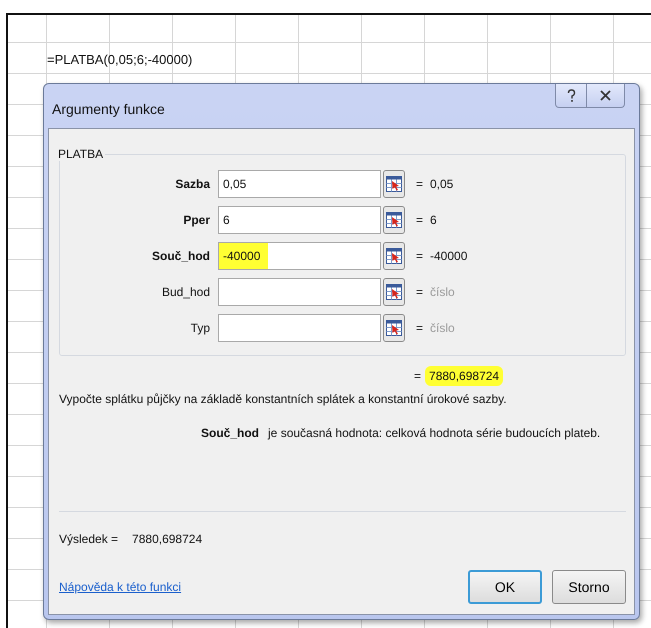 The height and width of the screenshot is (628, 651). Describe the element at coordinates (185, 292) in the screenshot. I see `argument-label: Bud_hod` at that location.